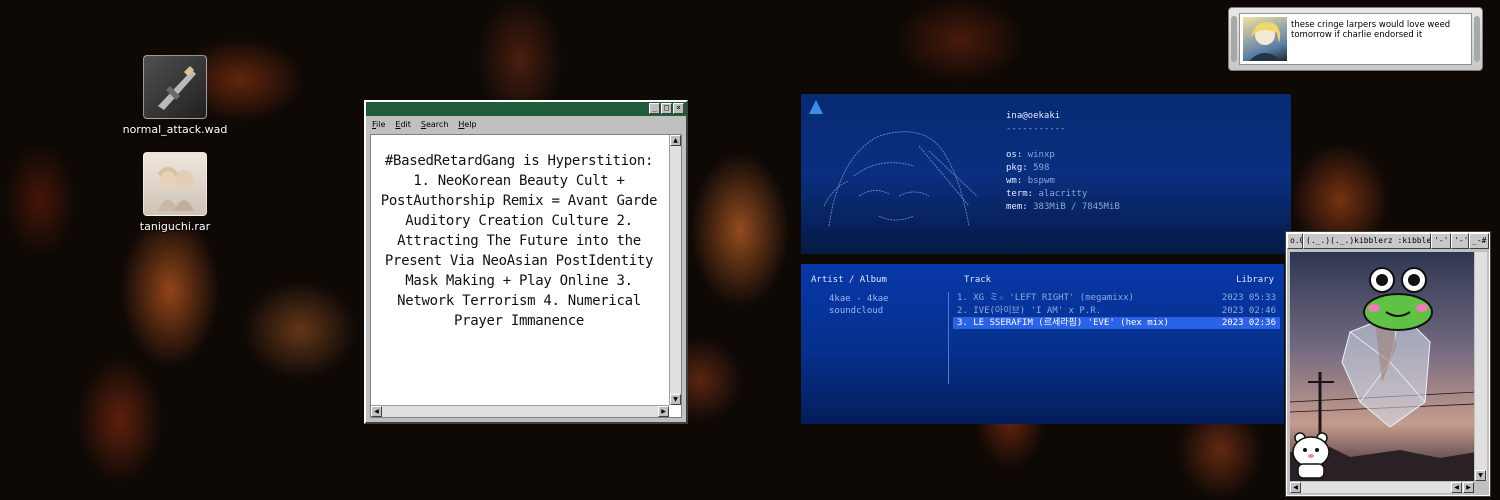 The width and height of the screenshot is (1500, 500). I want to click on scroll-up-arrow-icon: ▲, so click(675, 140).